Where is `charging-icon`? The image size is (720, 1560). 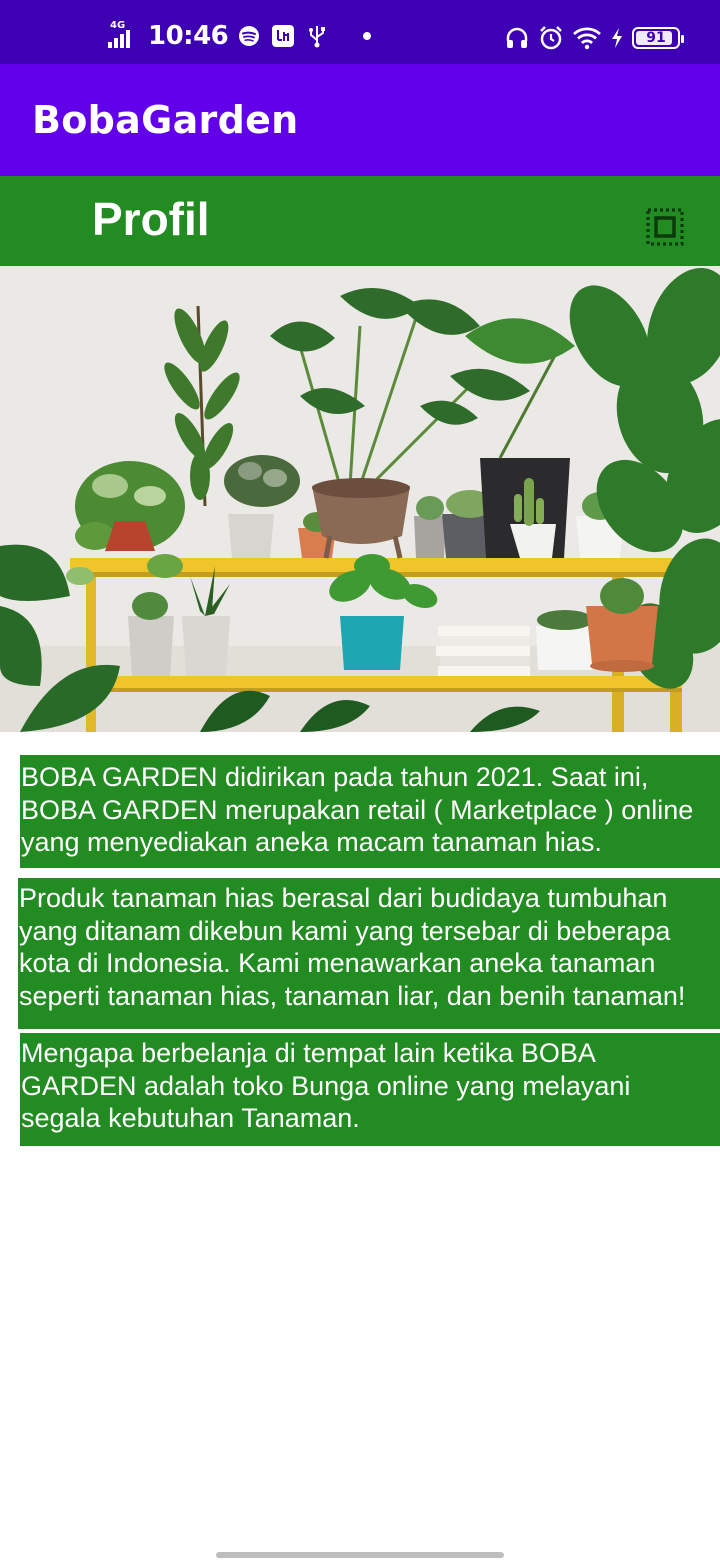 charging-icon is located at coordinates (617, 38).